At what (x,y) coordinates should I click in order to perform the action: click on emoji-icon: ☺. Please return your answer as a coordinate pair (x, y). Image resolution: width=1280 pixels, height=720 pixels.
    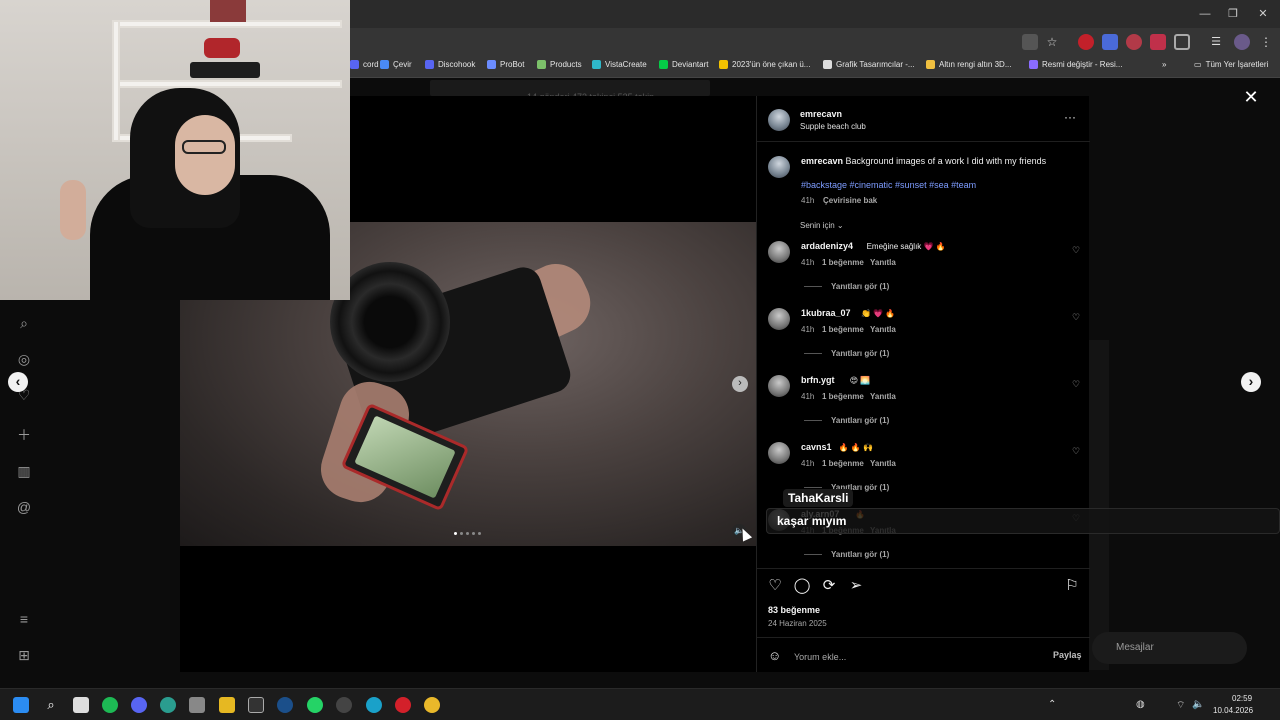
    Looking at the image, I should click on (774, 655).